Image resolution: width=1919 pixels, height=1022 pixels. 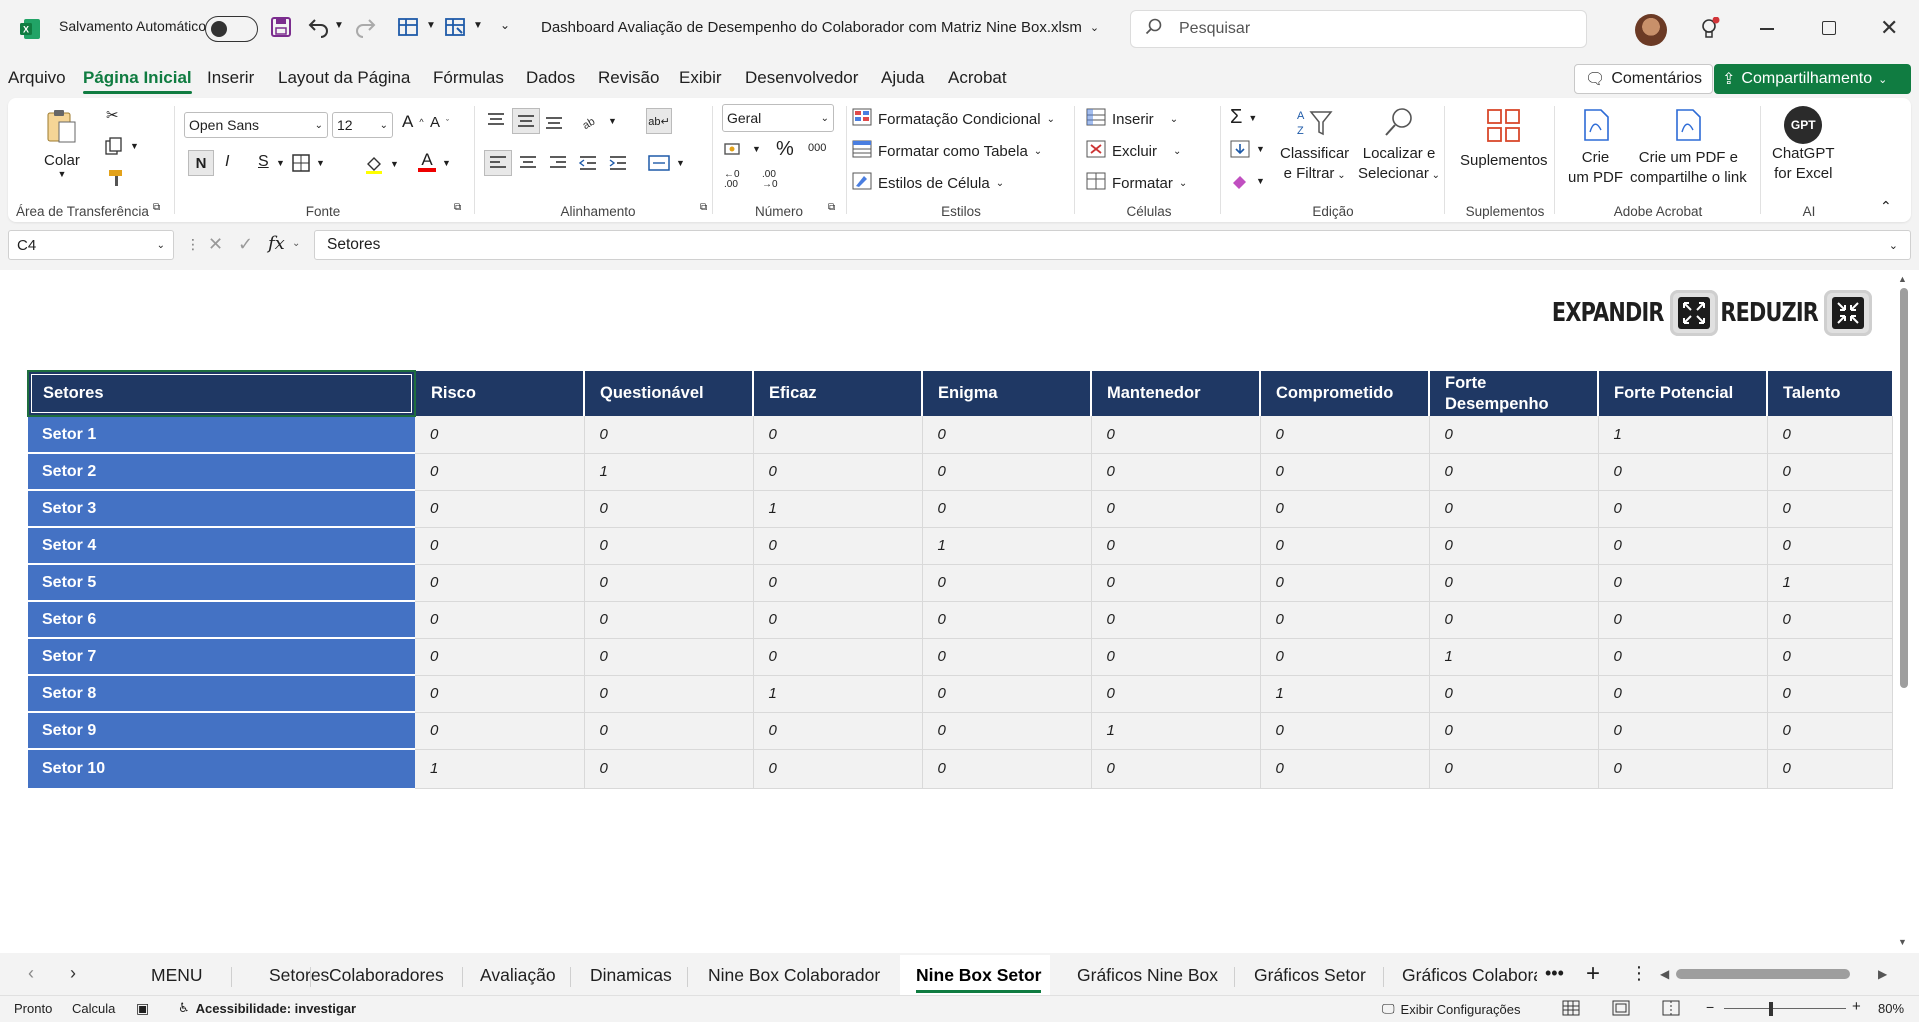 I want to click on header-enigma: Enigma, so click(x=1006, y=393).